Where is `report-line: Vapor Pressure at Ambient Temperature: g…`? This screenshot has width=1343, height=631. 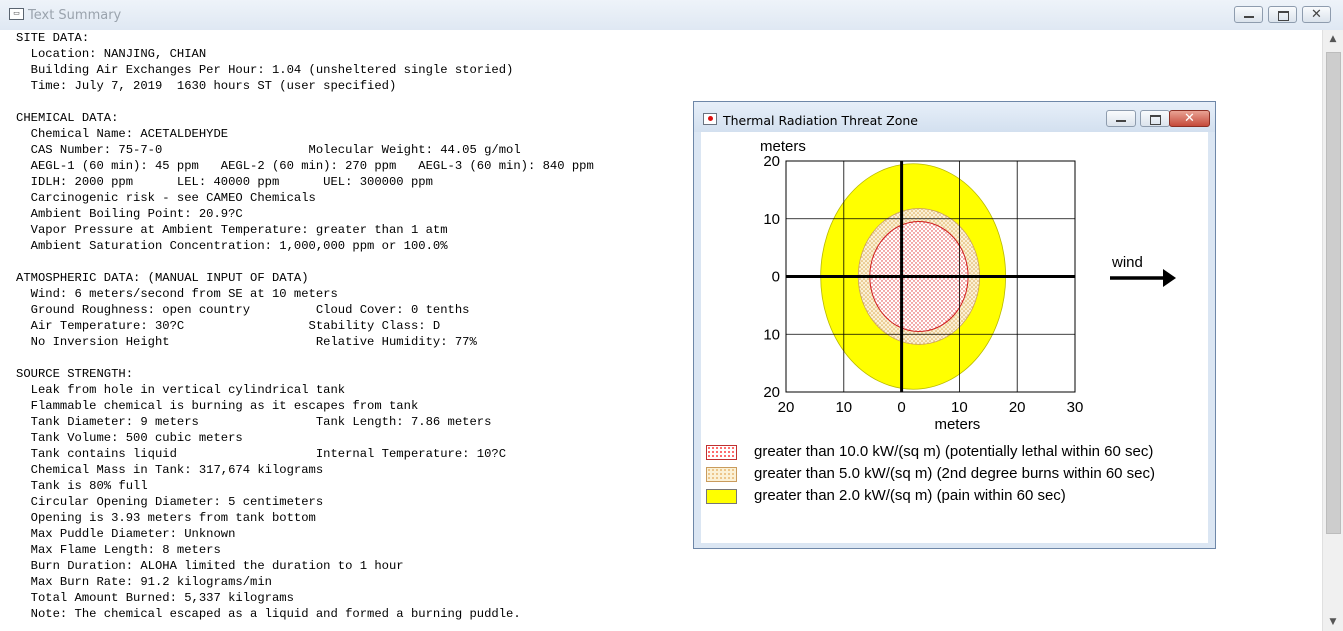
report-line: Vapor Pressure at Ambient Temperature: g… is located at coordinates (232, 230).